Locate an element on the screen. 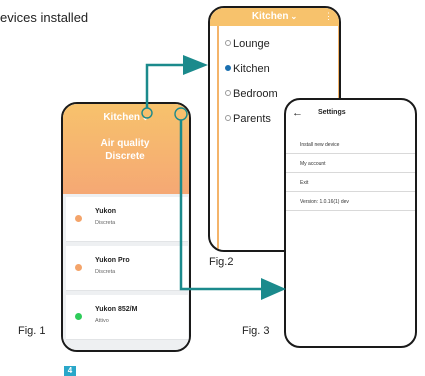 This screenshot has width=425, height=376. connector-line-fig2 is located at coordinates (165, 85).